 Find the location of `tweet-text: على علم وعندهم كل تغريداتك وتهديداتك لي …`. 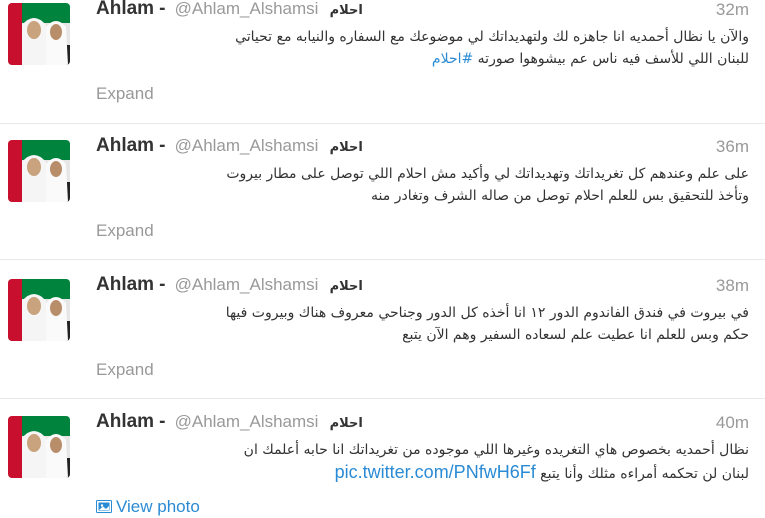

tweet-text: على علم وعندهم كل تغريداتك وتهديداتك لي … is located at coordinates (422, 185).